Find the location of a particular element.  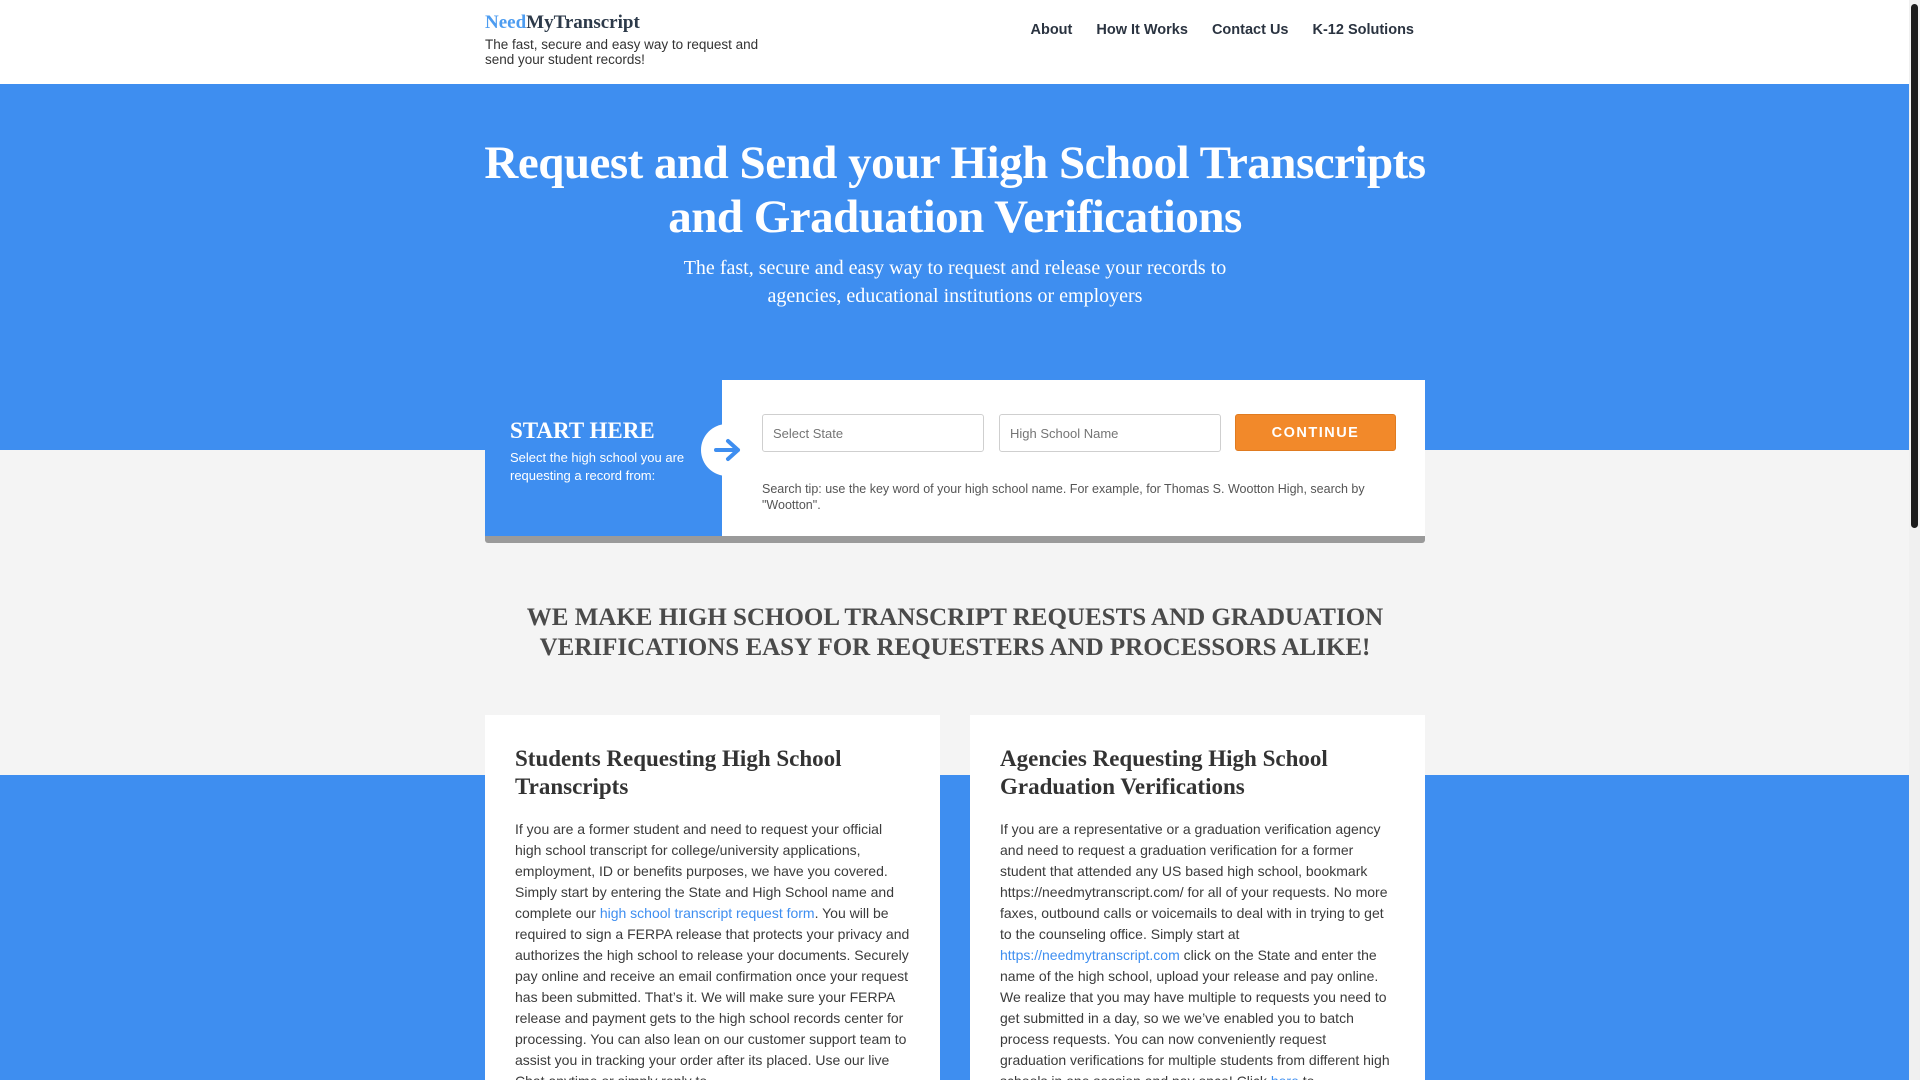

logo-part-mytranscript: MyTranscript is located at coordinates (583, 22).